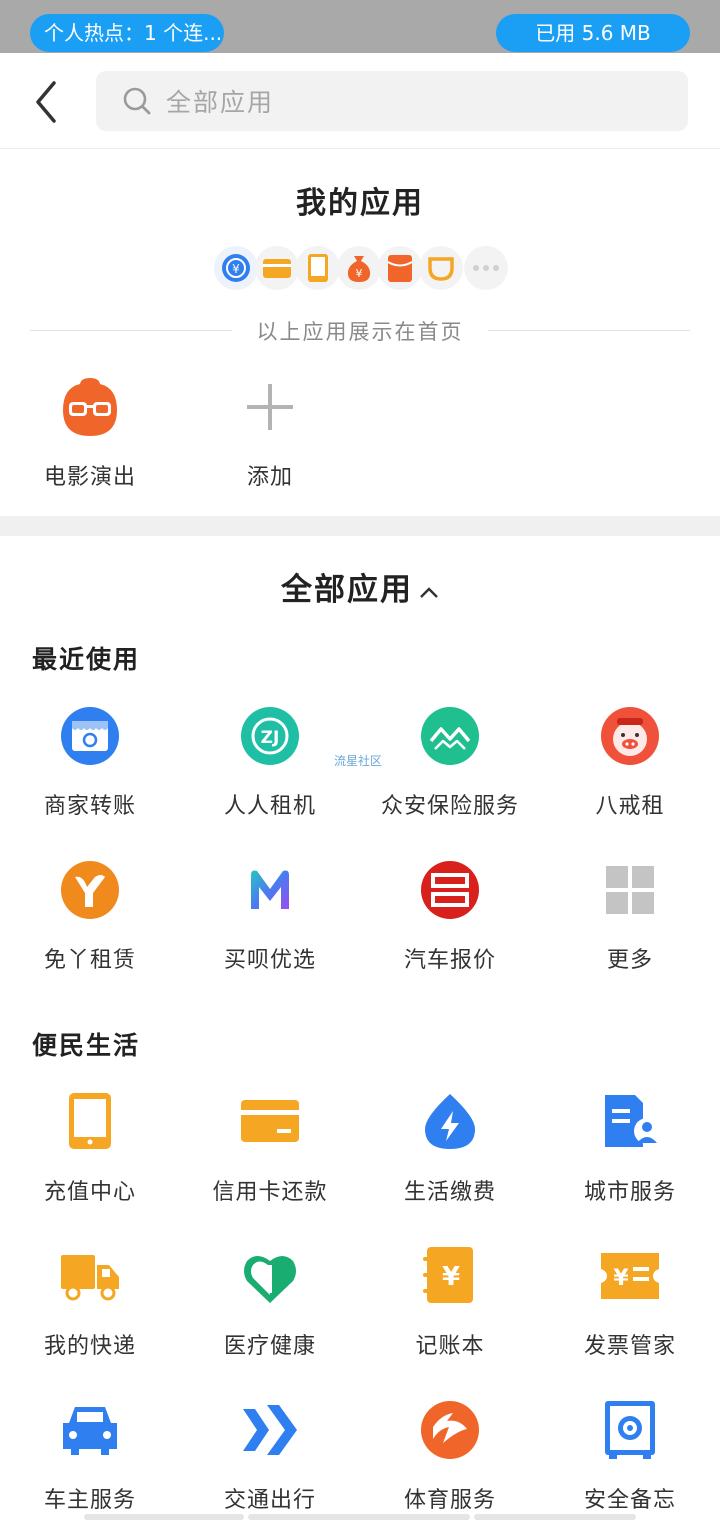 Image resolution: width=720 pixels, height=1520 pixels. I want to click on app-label: 生活缴费, so click(449, 1192).